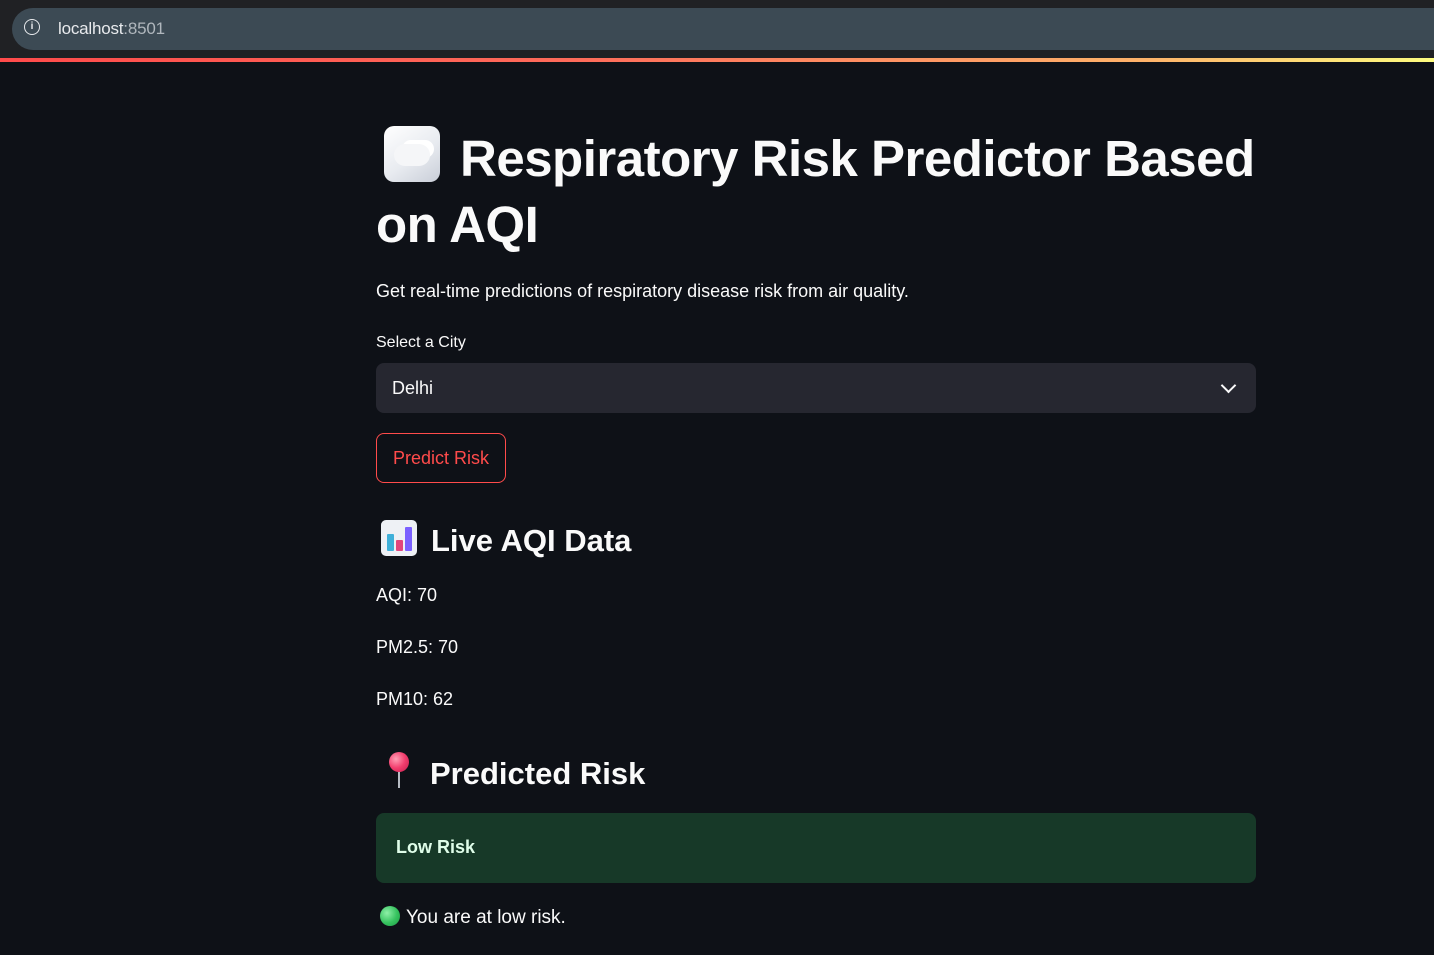  Describe the element at coordinates (144, 28) in the screenshot. I see `url-port: :8501` at that location.